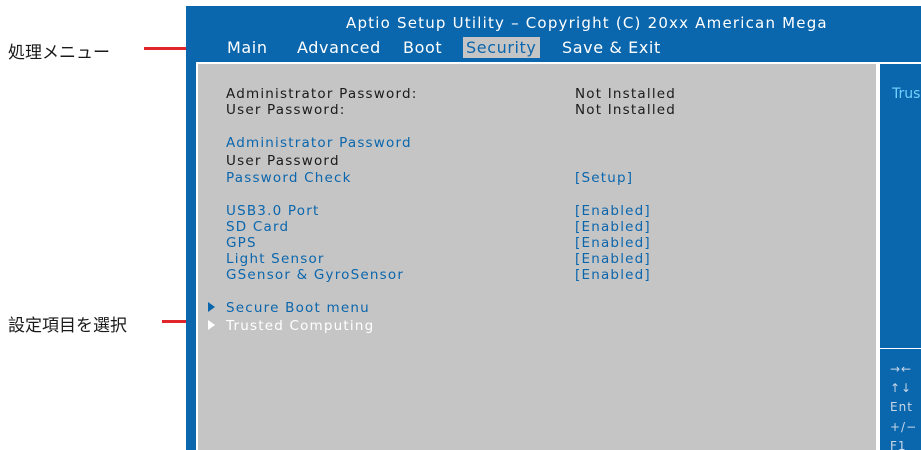 Image resolution: width=921 pixels, height=450 pixels. I want to click on sd-card-item: SD Card, so click(257, 227).